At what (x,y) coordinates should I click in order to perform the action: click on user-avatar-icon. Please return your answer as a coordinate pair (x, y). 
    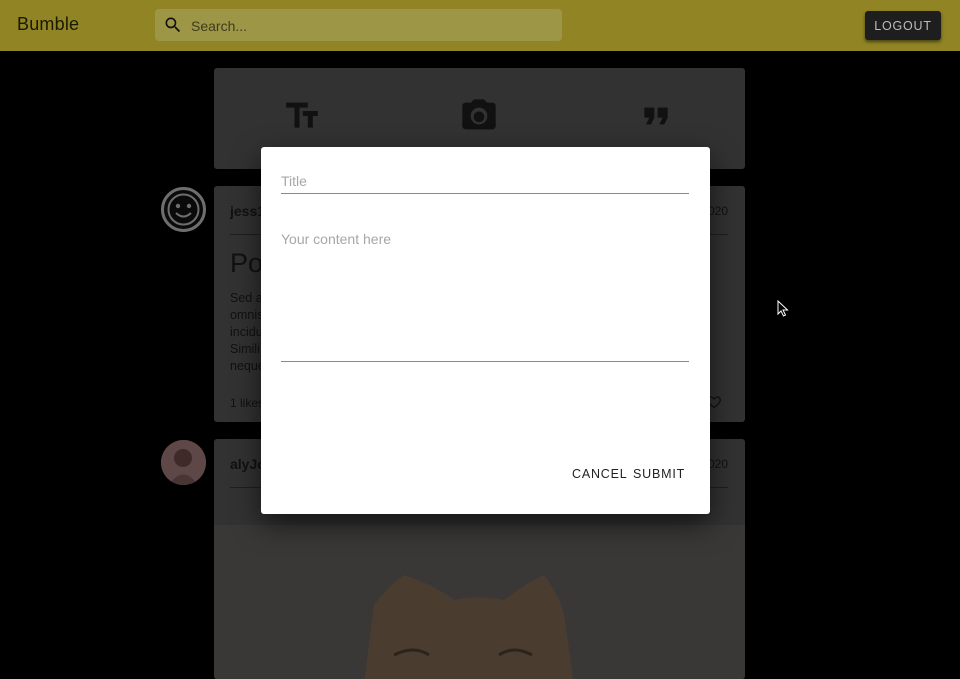
    Looking at the image, I should click on (183, 462).